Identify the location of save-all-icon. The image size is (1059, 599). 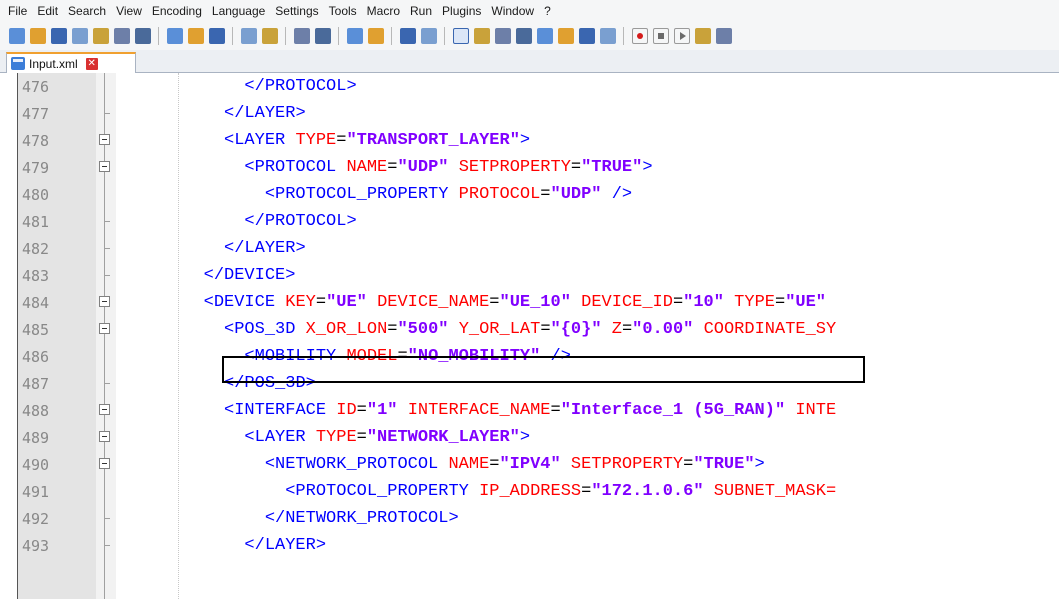
(79, 36).